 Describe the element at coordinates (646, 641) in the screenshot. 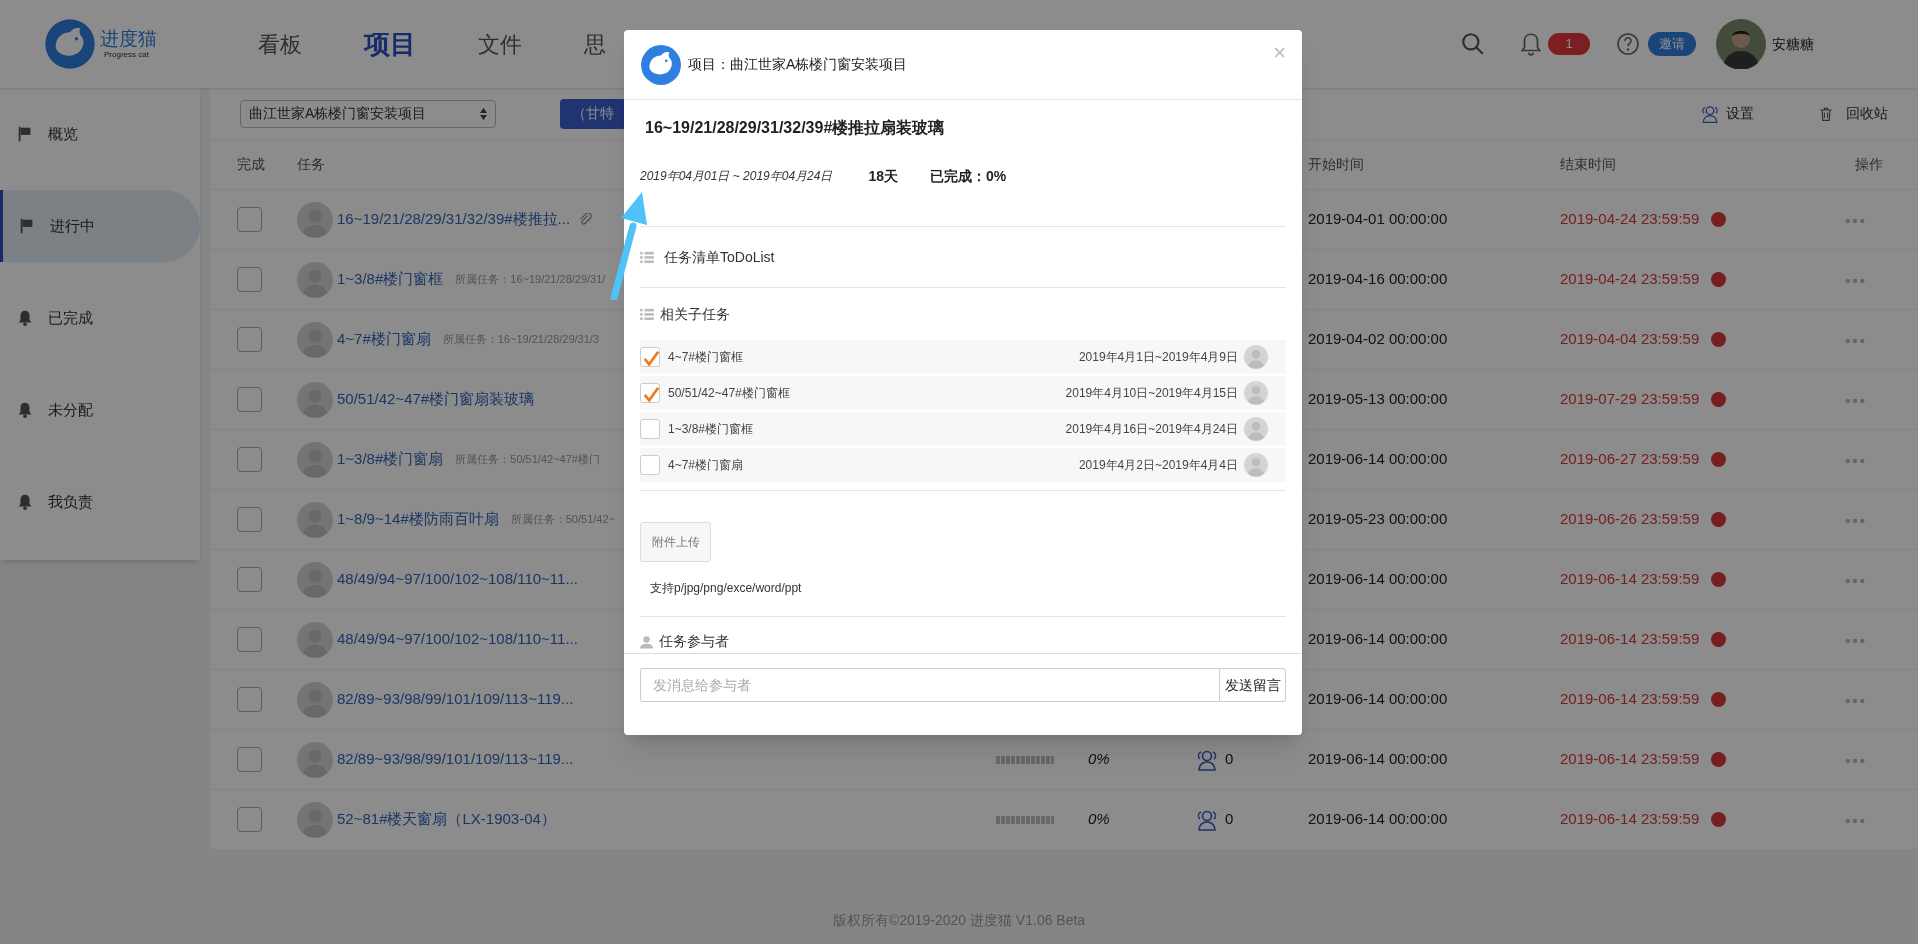

I see `user-icon` at that location.